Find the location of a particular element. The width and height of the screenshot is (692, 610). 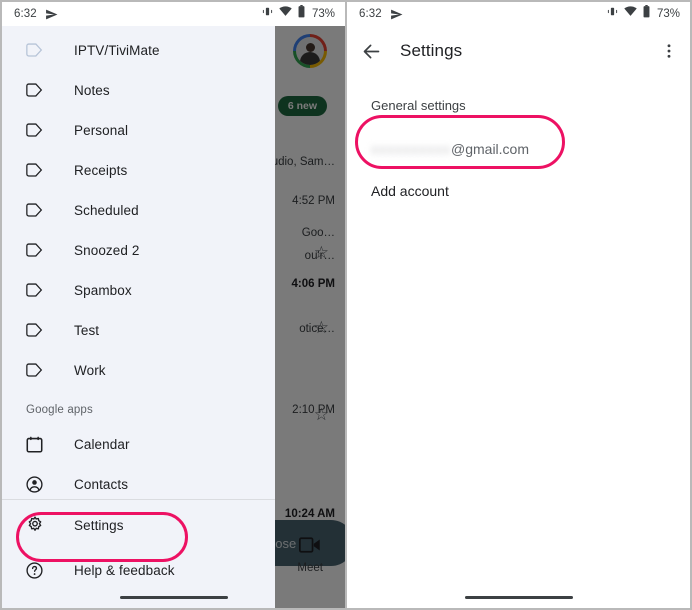

back-arrow-icon is located at coordinates (371, 51).